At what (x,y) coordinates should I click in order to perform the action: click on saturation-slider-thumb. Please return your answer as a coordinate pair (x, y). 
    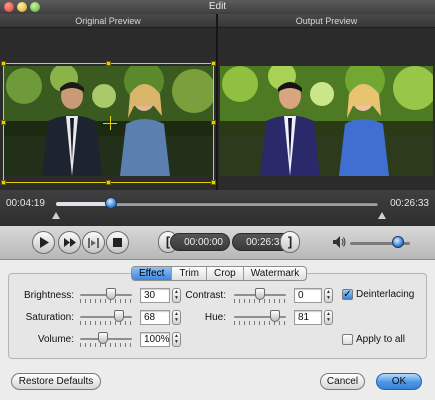
    Looking at the image, I should click on (119, 316).